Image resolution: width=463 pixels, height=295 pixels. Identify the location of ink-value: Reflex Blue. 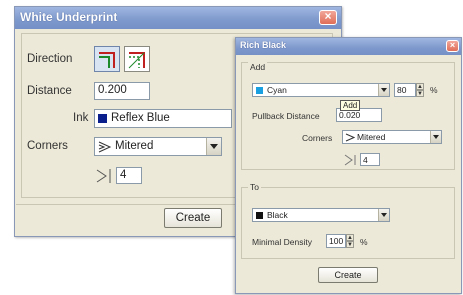
(140, 118).